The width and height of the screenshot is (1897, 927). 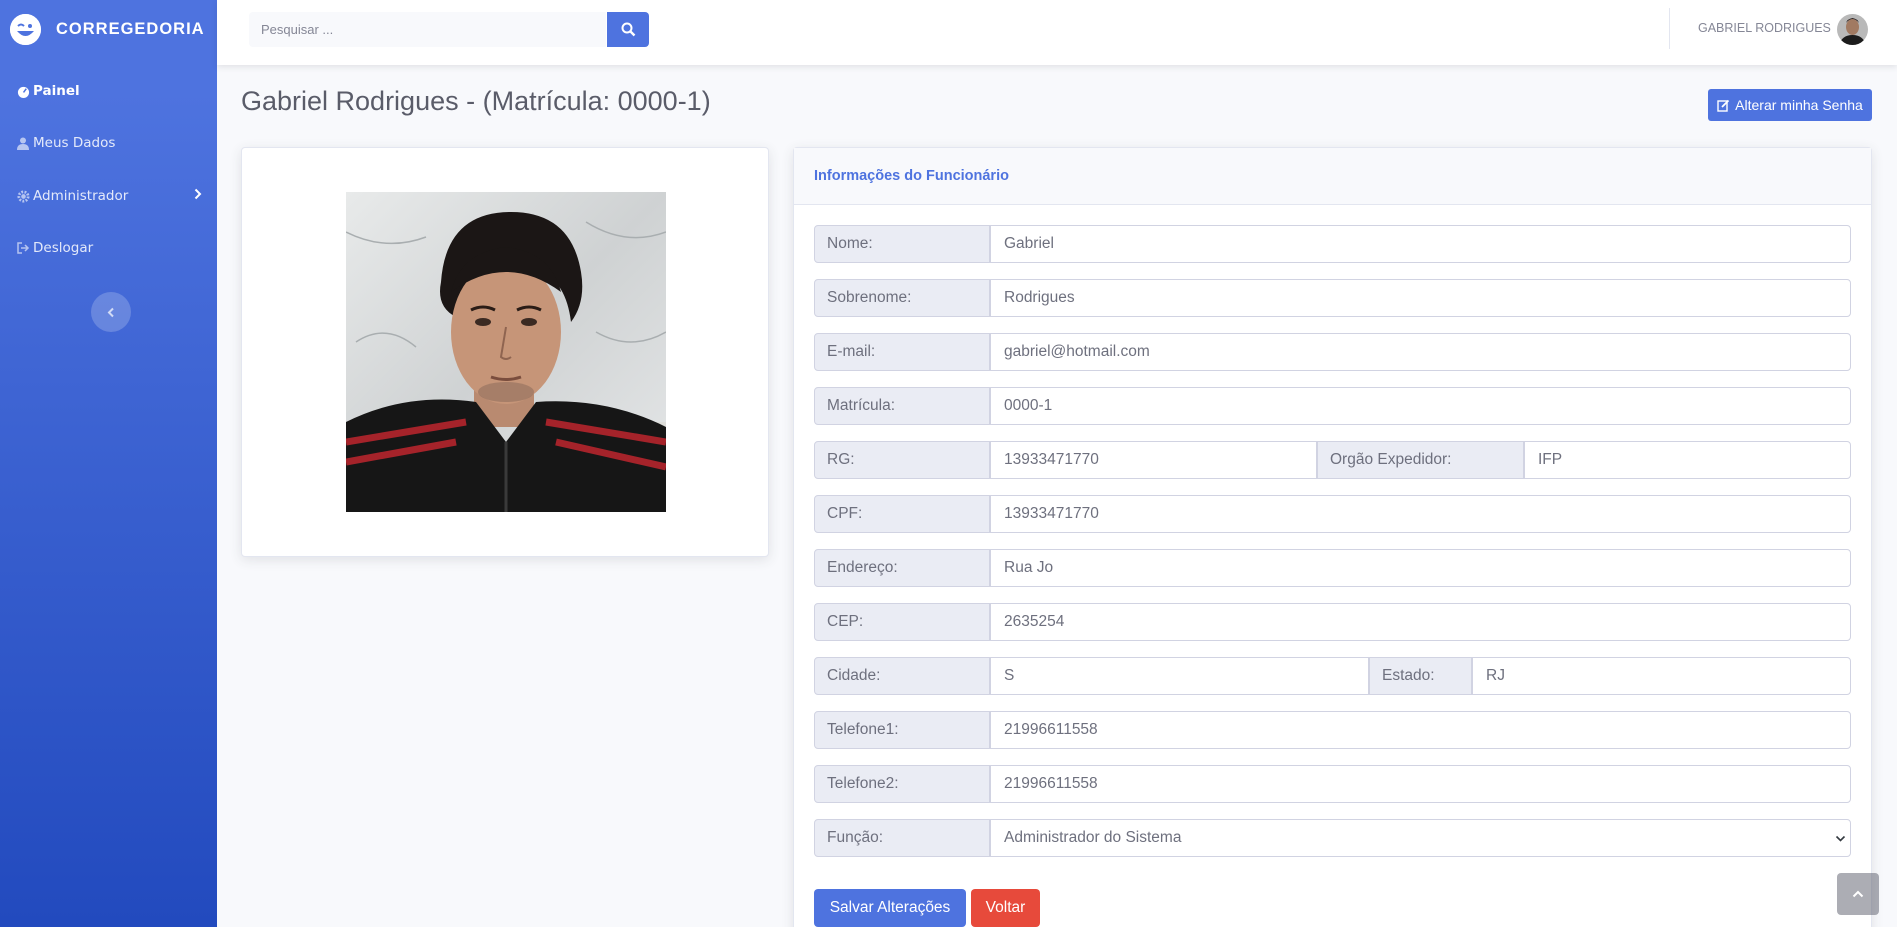 I want to click on user-name: GABRIEL RODRIGUES, so click(x=1764, y=28).